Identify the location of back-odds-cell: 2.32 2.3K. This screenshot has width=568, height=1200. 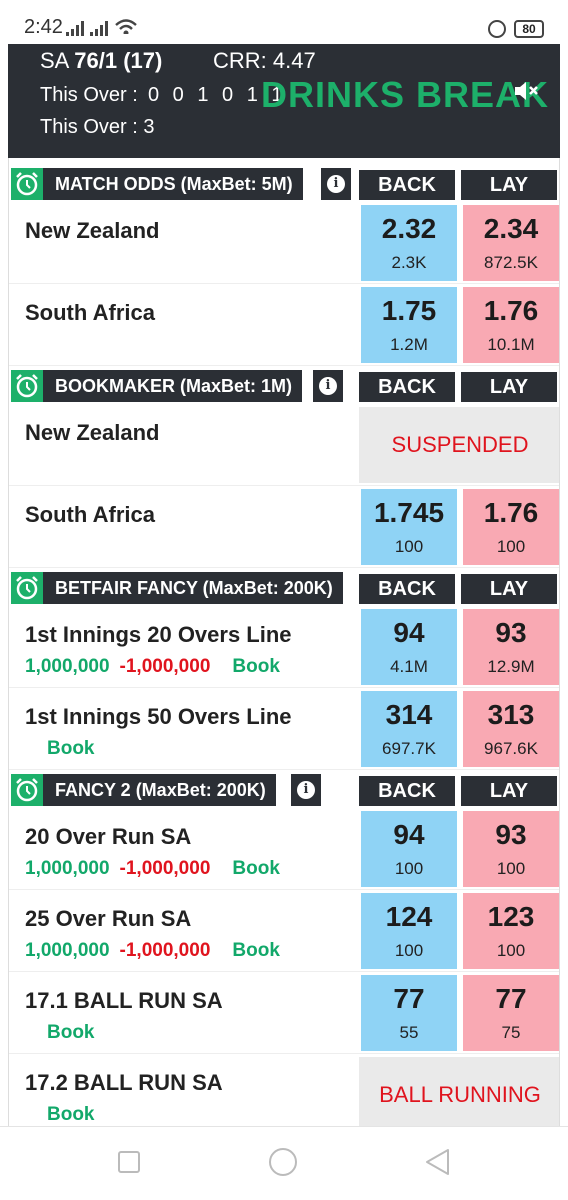
(409, 243).